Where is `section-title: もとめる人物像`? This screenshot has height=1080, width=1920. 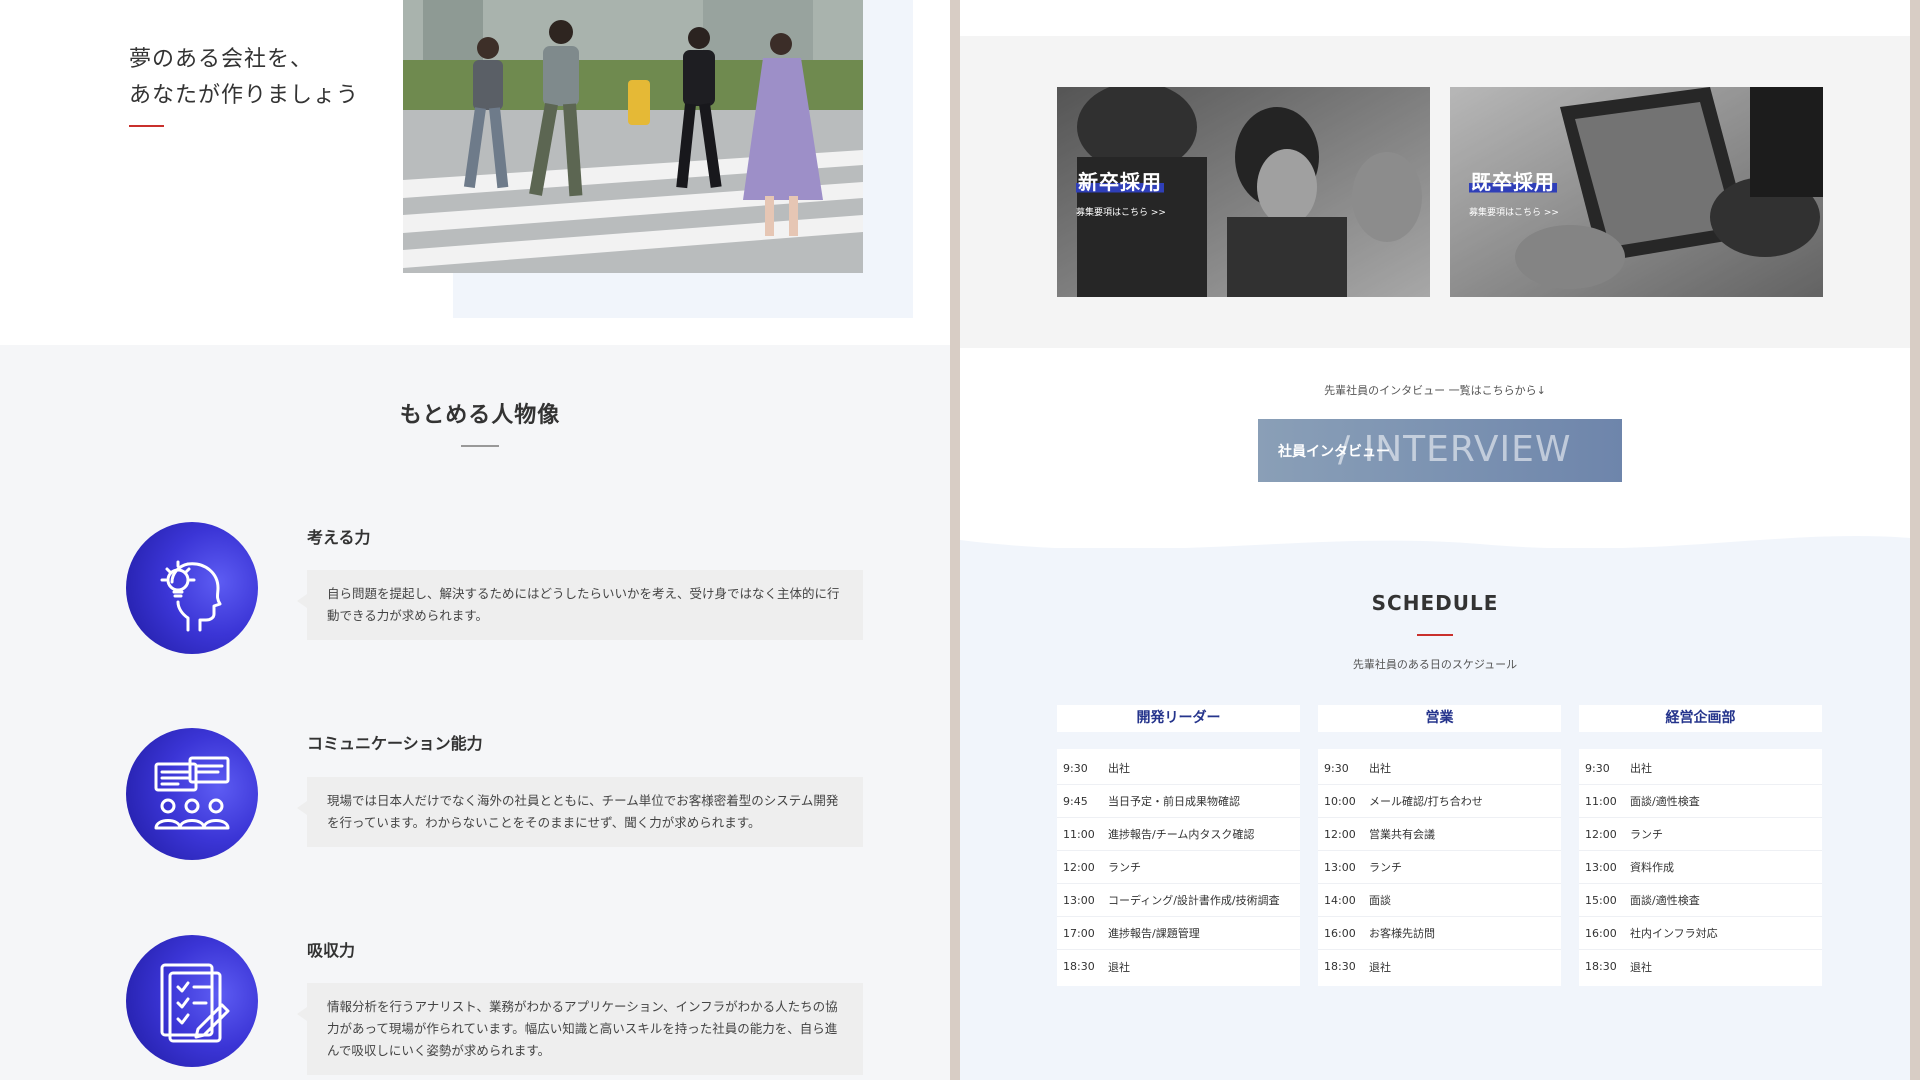
section-title: もとめる人物像 is located at coordinates (480, 415).